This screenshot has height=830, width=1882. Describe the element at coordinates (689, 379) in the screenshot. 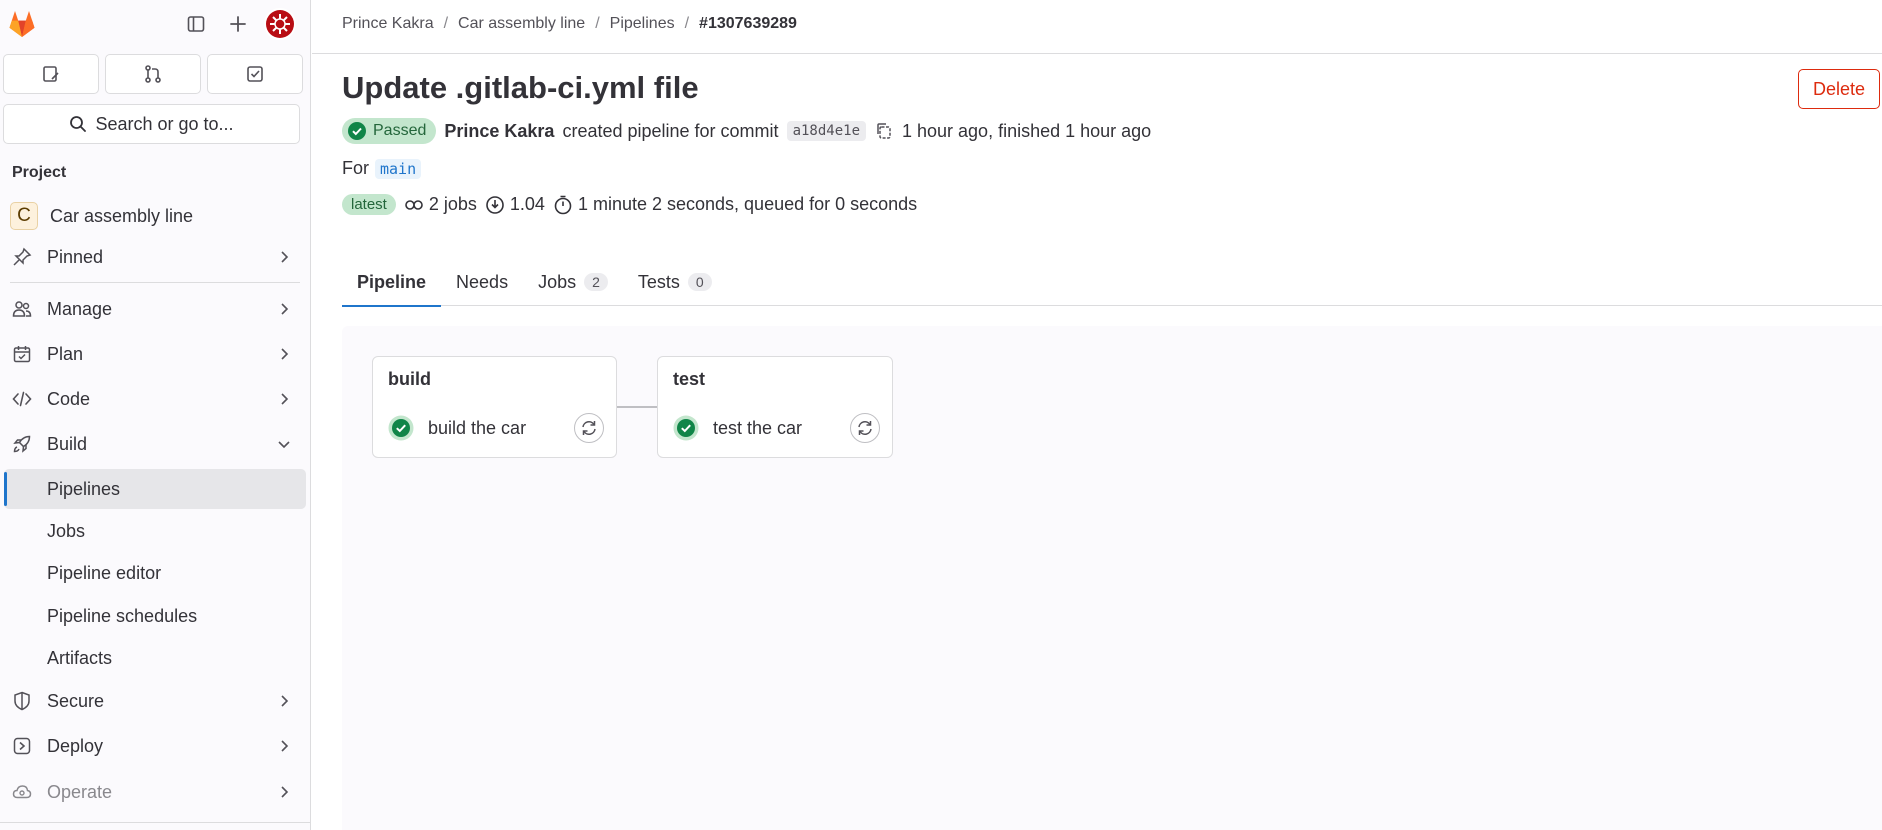

I see `stage-title: test` at that location.